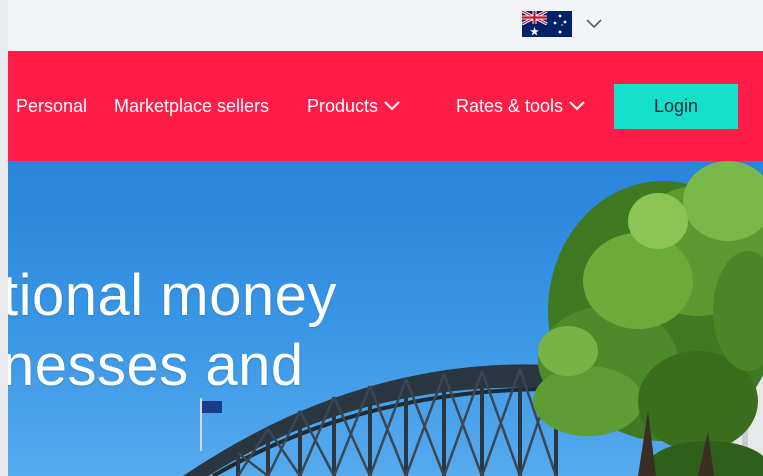  Describe the element at coordinates (172, 295) in the screenshot. I see `hero-headline-line-1: tional money` at that location.